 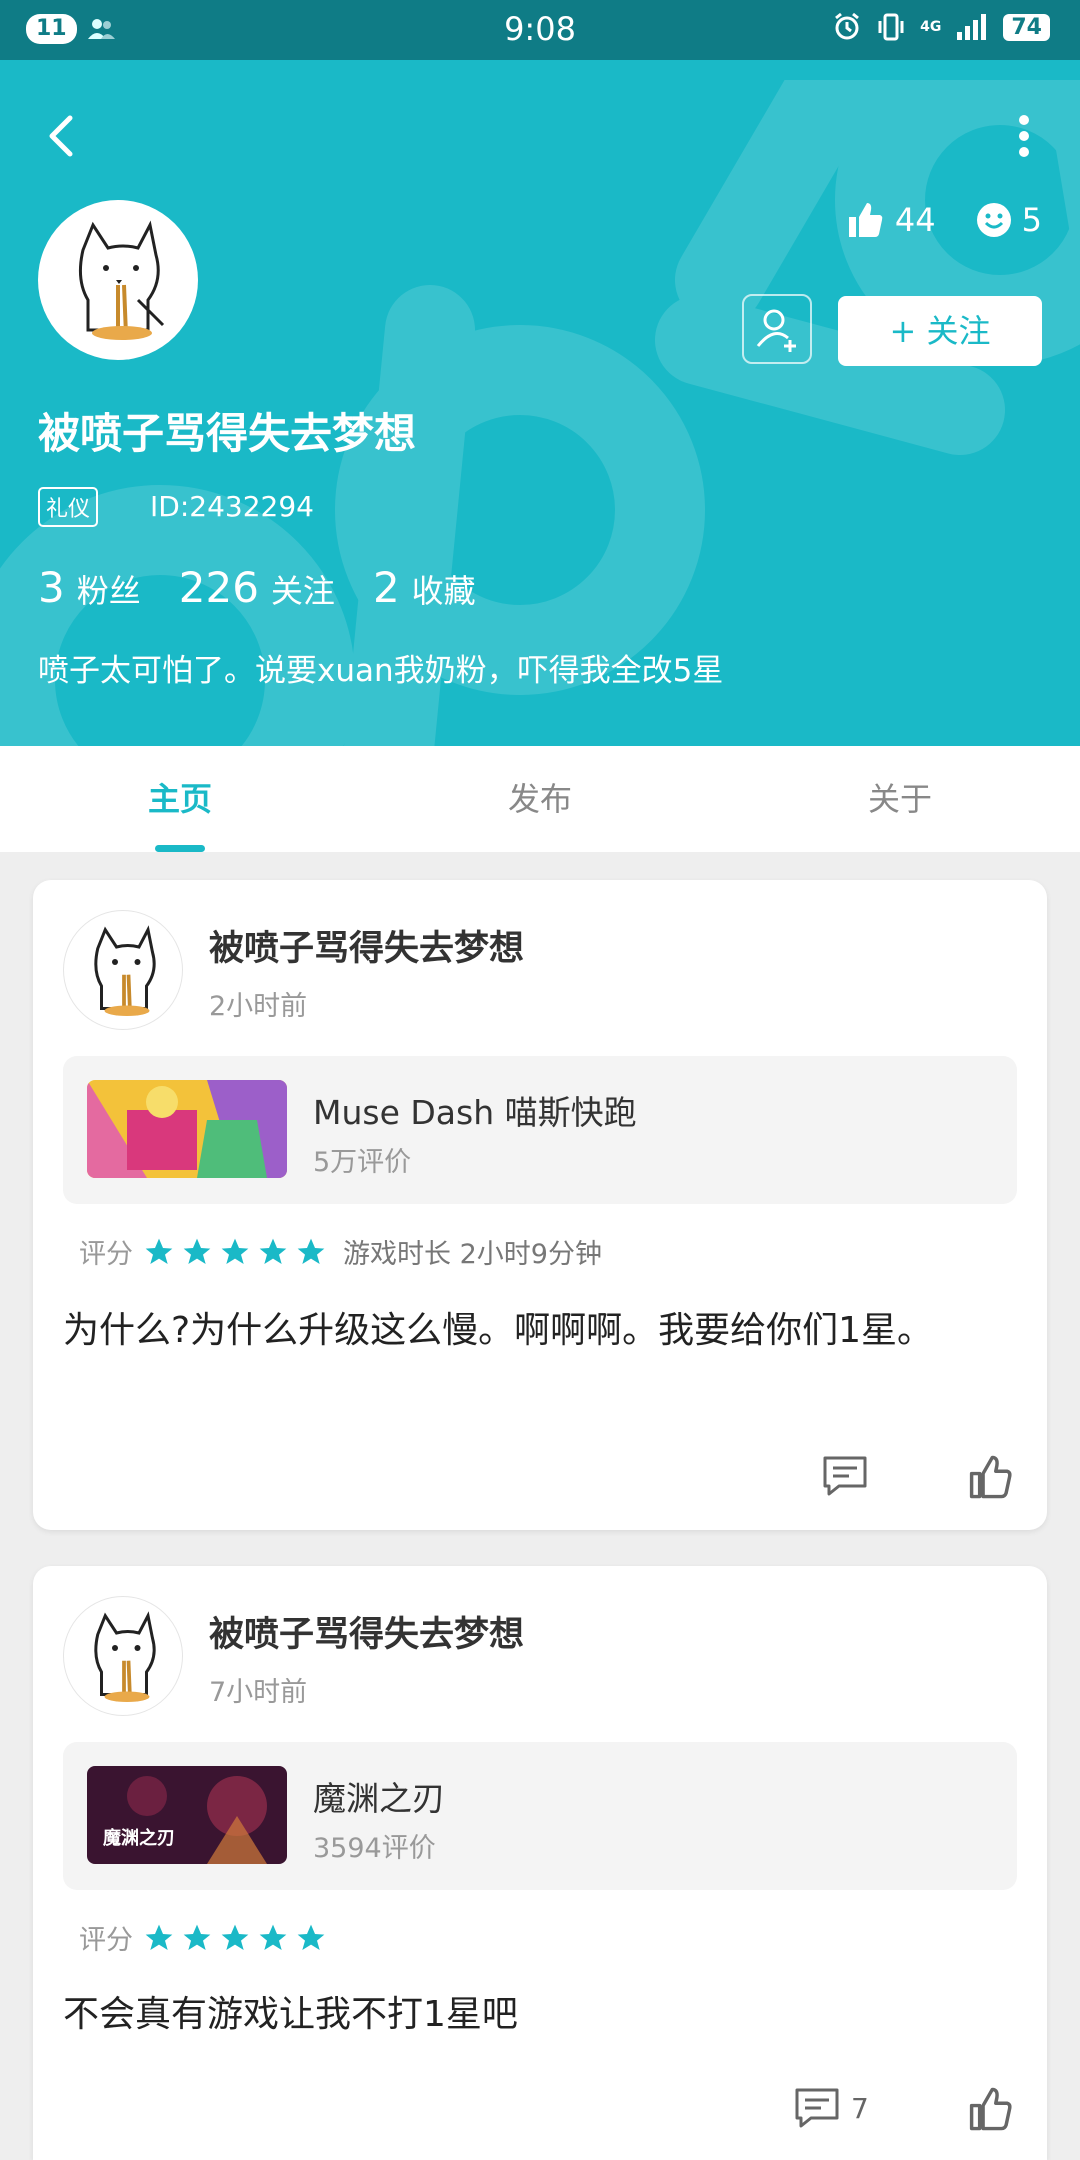 What do you see at coordinates (1031, 220) in the screenshot?
I see `smiles-count: 5` at bounding box center [1031, 220].